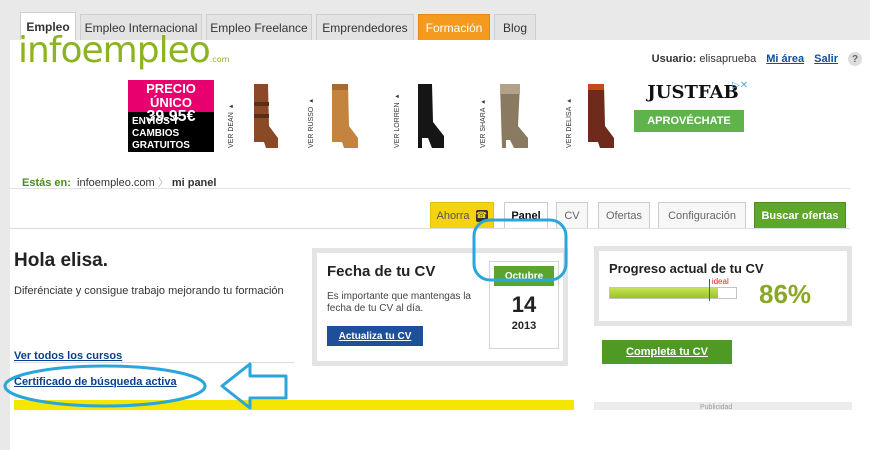  I want to click on boot-label-shara: VER SHARA ▸, so click(484, 118).